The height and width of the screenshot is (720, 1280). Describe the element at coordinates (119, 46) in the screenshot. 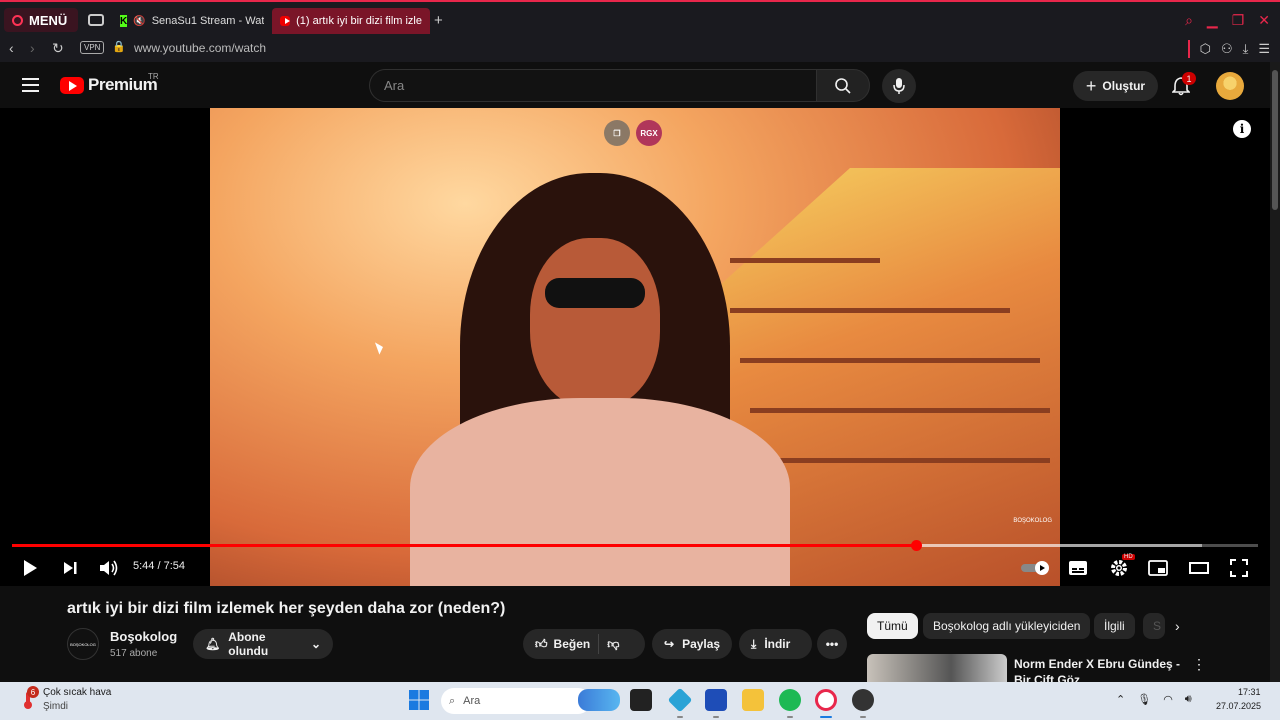

I see `lock-icon: 🔒` at that location.